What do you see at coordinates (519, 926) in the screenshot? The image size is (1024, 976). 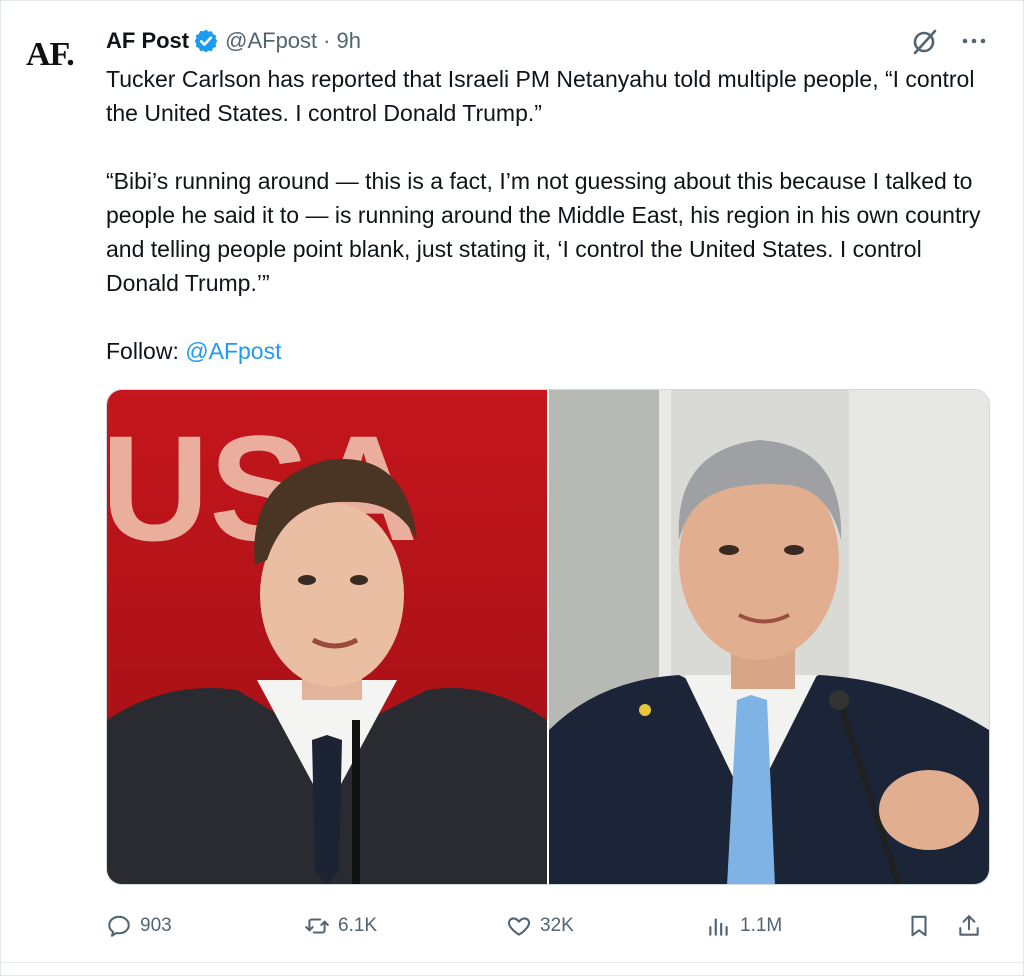 I see `heart-icon` at bounding box center [519, 926].